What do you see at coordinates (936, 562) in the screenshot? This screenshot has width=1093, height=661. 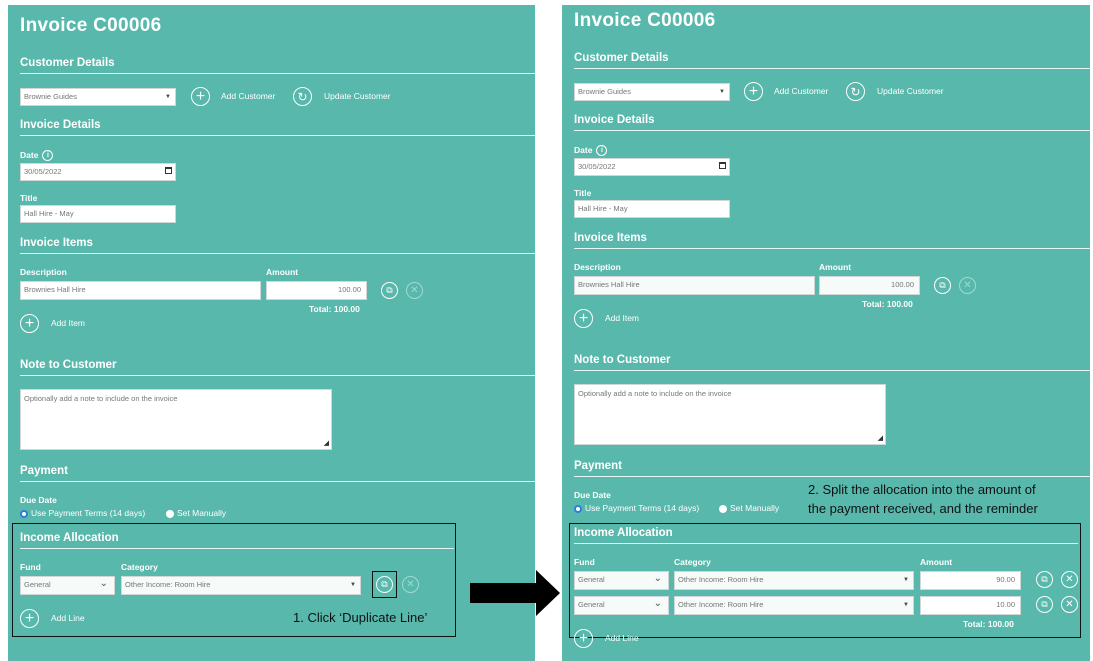 I see `allocation-amount-label: Amount` at bounding box center [936, 562].